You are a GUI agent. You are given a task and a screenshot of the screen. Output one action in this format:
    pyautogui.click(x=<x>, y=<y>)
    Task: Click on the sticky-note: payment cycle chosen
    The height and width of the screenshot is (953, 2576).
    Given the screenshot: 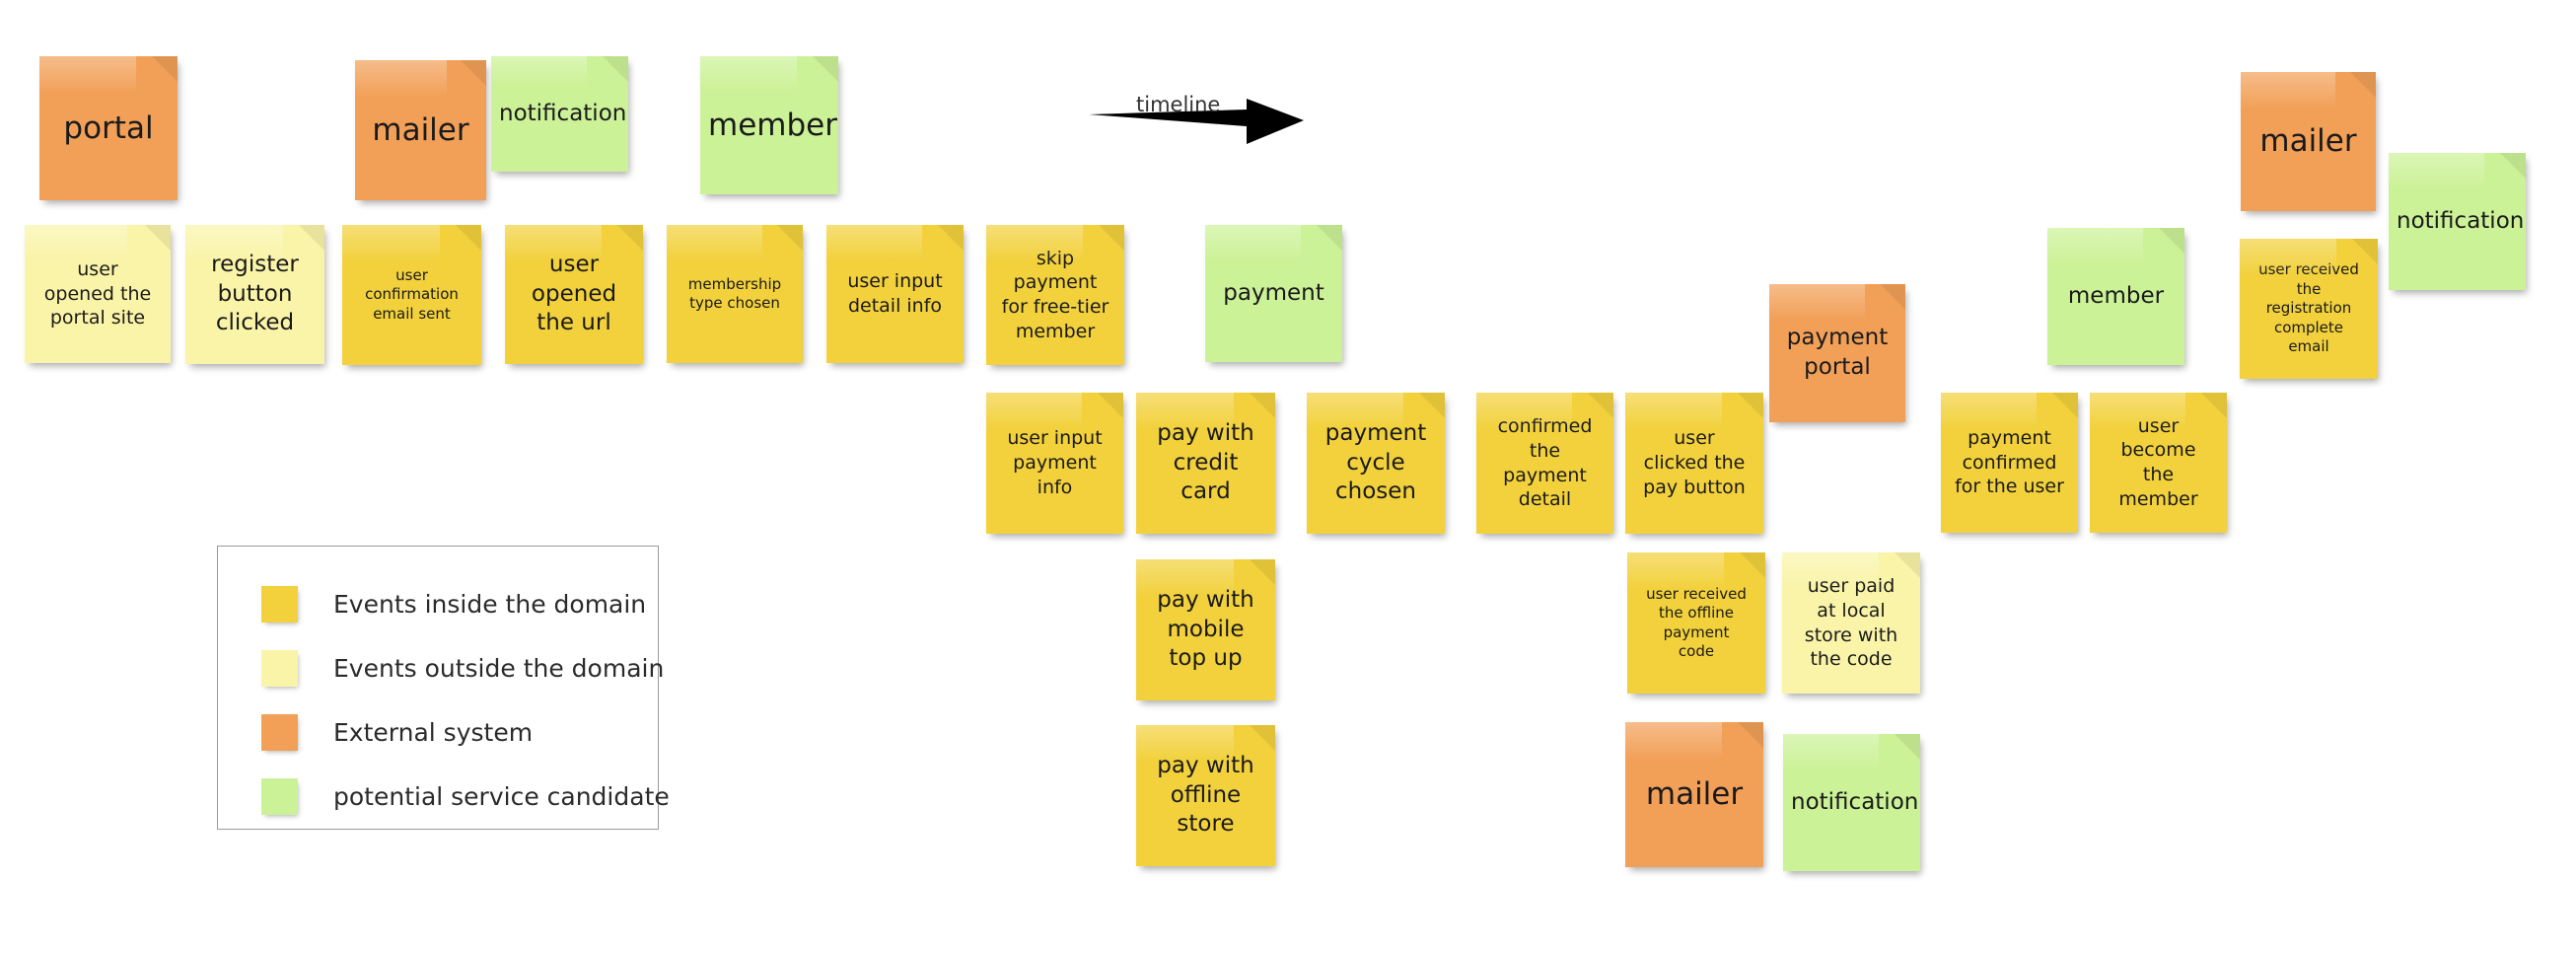 What is the action you would take?
    pyautogui.click(x=1376, y=463)
    